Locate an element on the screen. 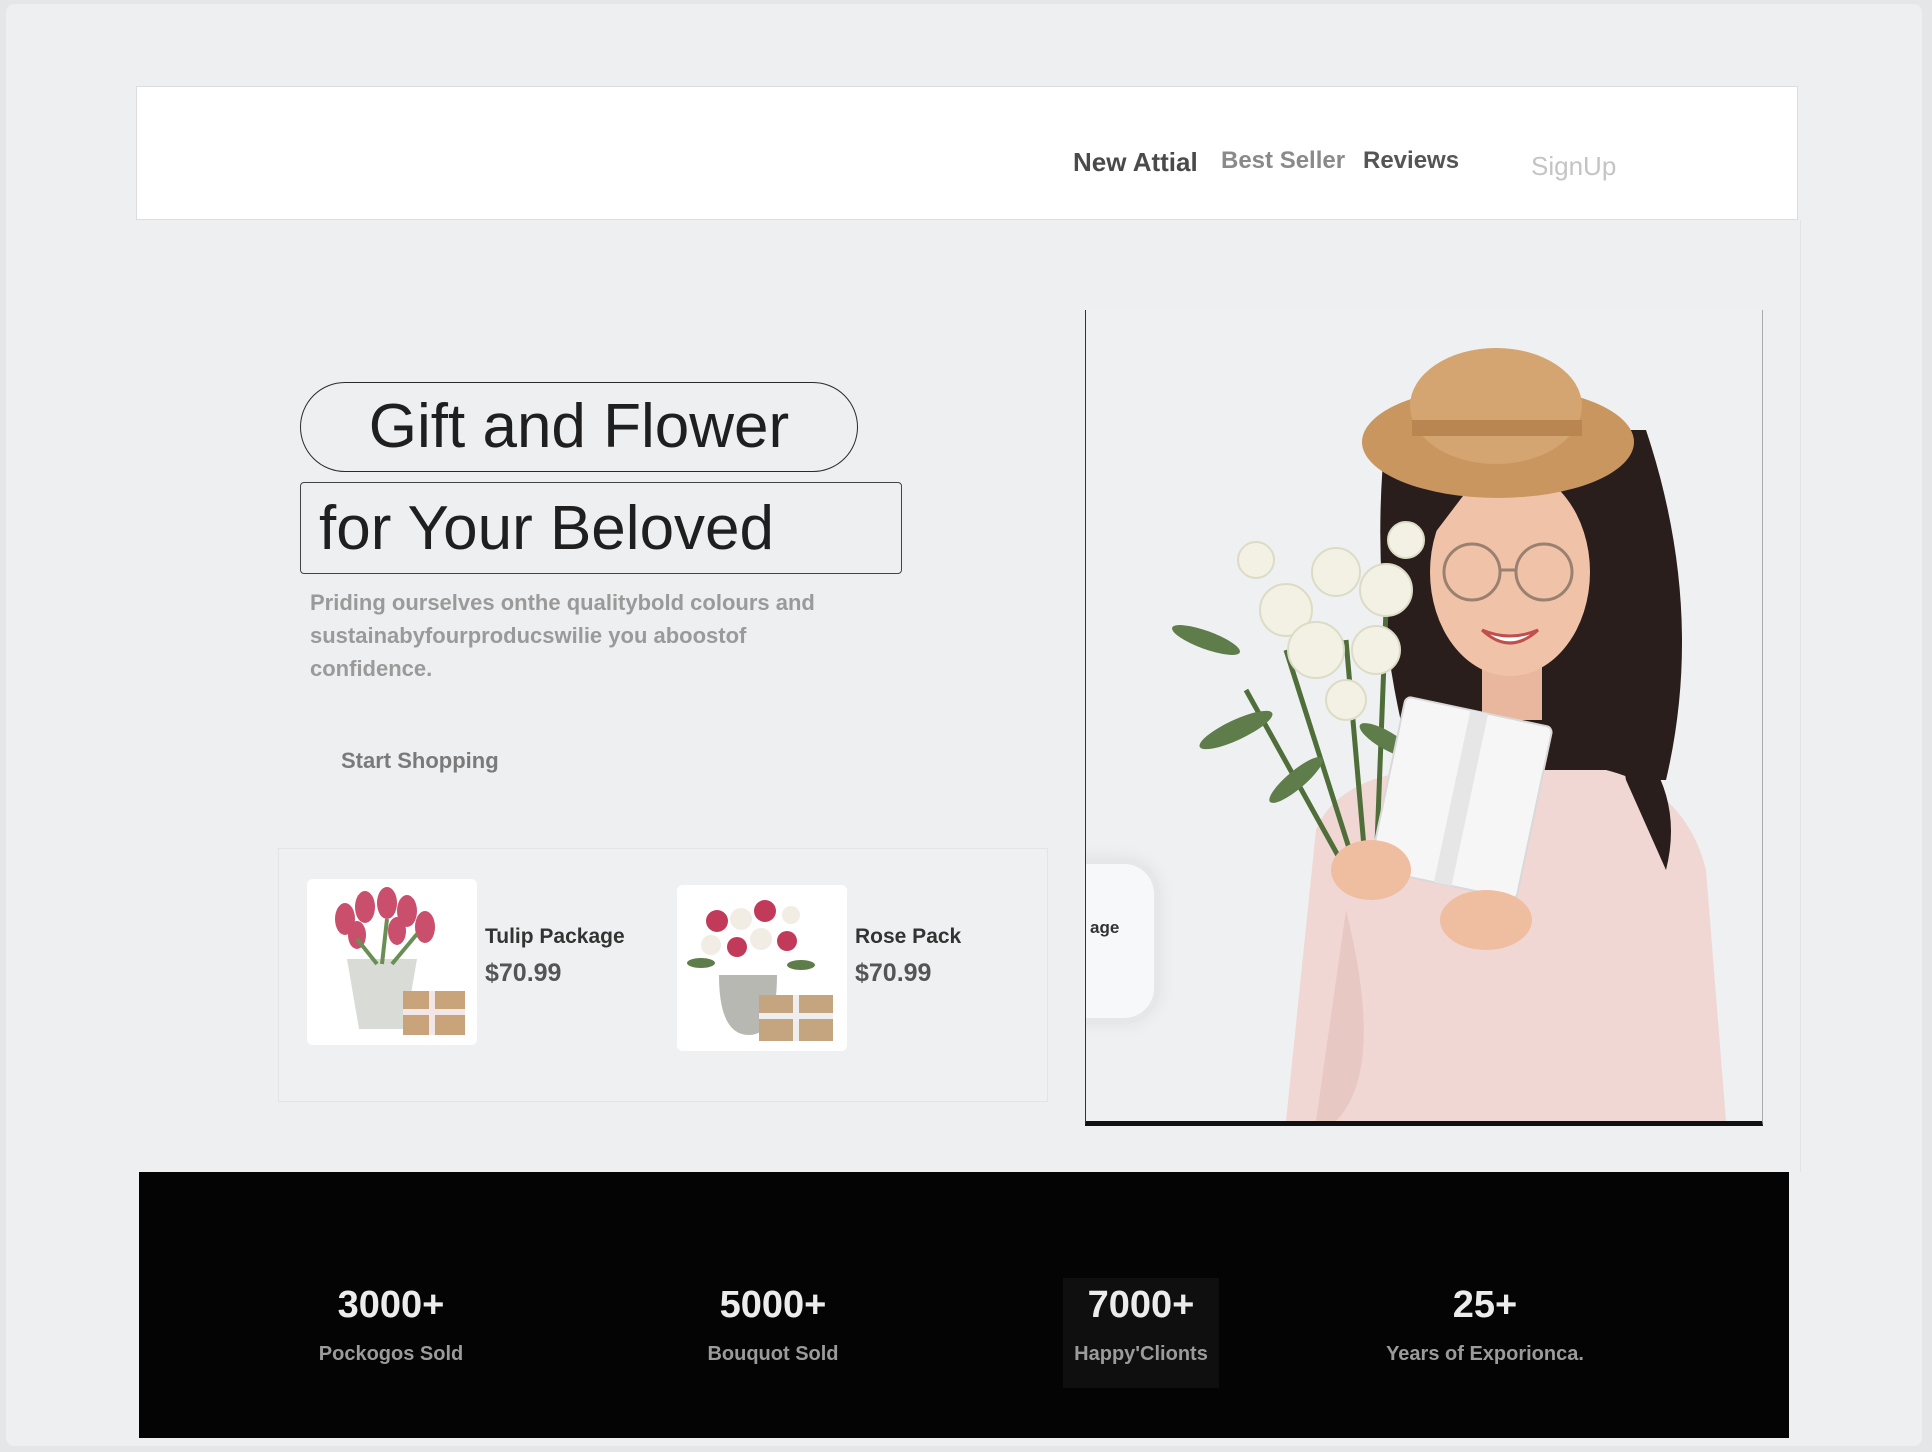  stat-bouquets: 5000+ Bouquot Sold is located at coordinates (773, 1325).